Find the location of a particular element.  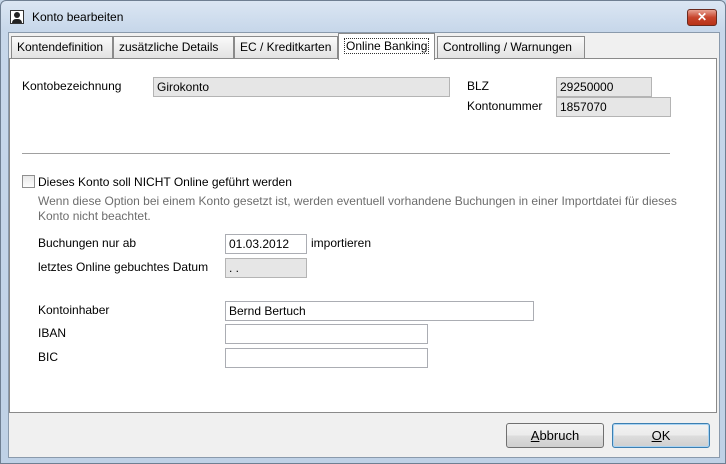

tab-controlling-warnungen: Controlling / Warnungen is located at coordinates (511, 47).